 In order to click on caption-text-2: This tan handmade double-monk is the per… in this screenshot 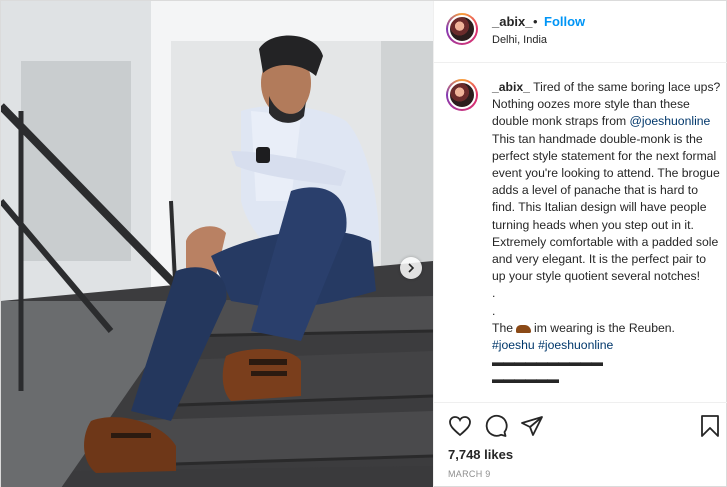, I will do `click(606, 207)`.